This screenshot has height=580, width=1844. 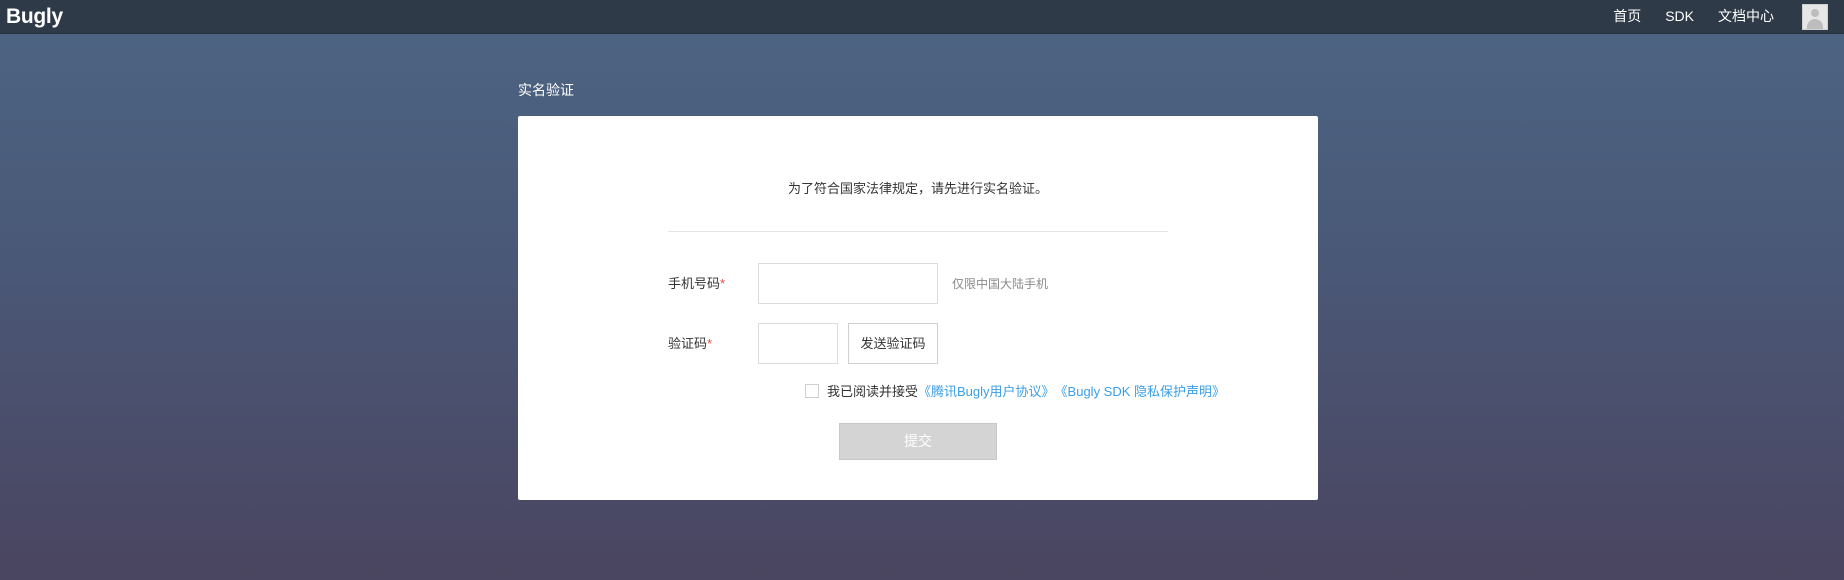 I want to click on nav-item-docs: 文档中心, so click(x=1746, y=16).